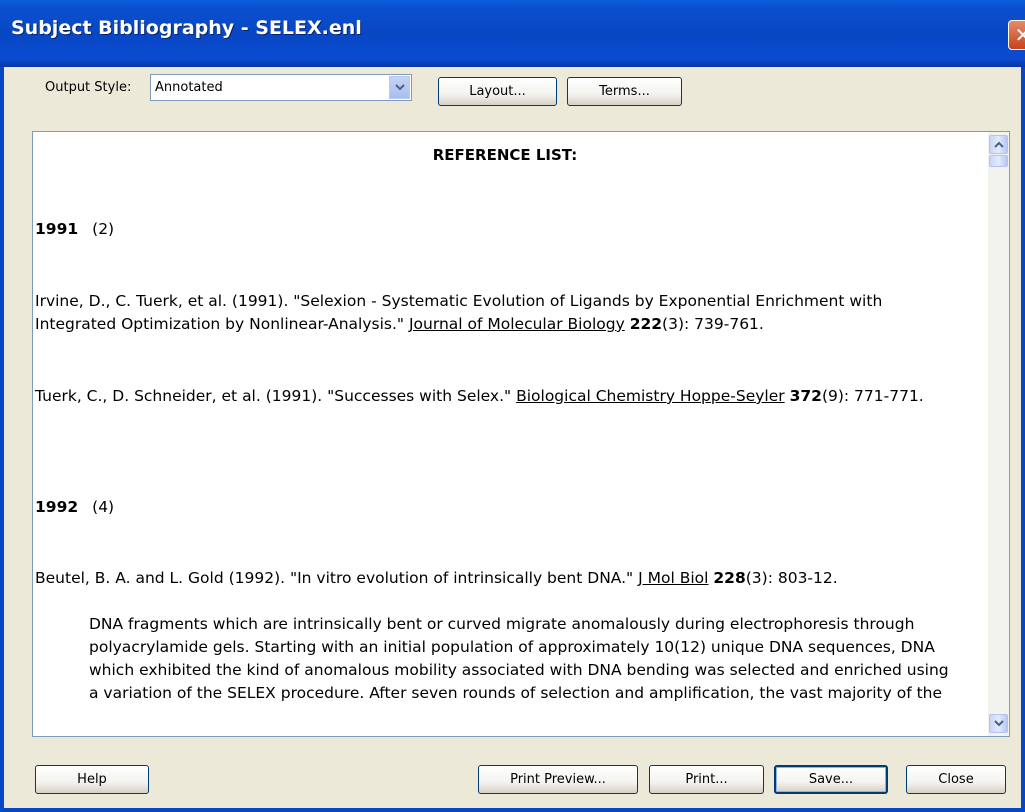  I want to click on journal-link: Journal of Molecular Biology, so click(517, 324).